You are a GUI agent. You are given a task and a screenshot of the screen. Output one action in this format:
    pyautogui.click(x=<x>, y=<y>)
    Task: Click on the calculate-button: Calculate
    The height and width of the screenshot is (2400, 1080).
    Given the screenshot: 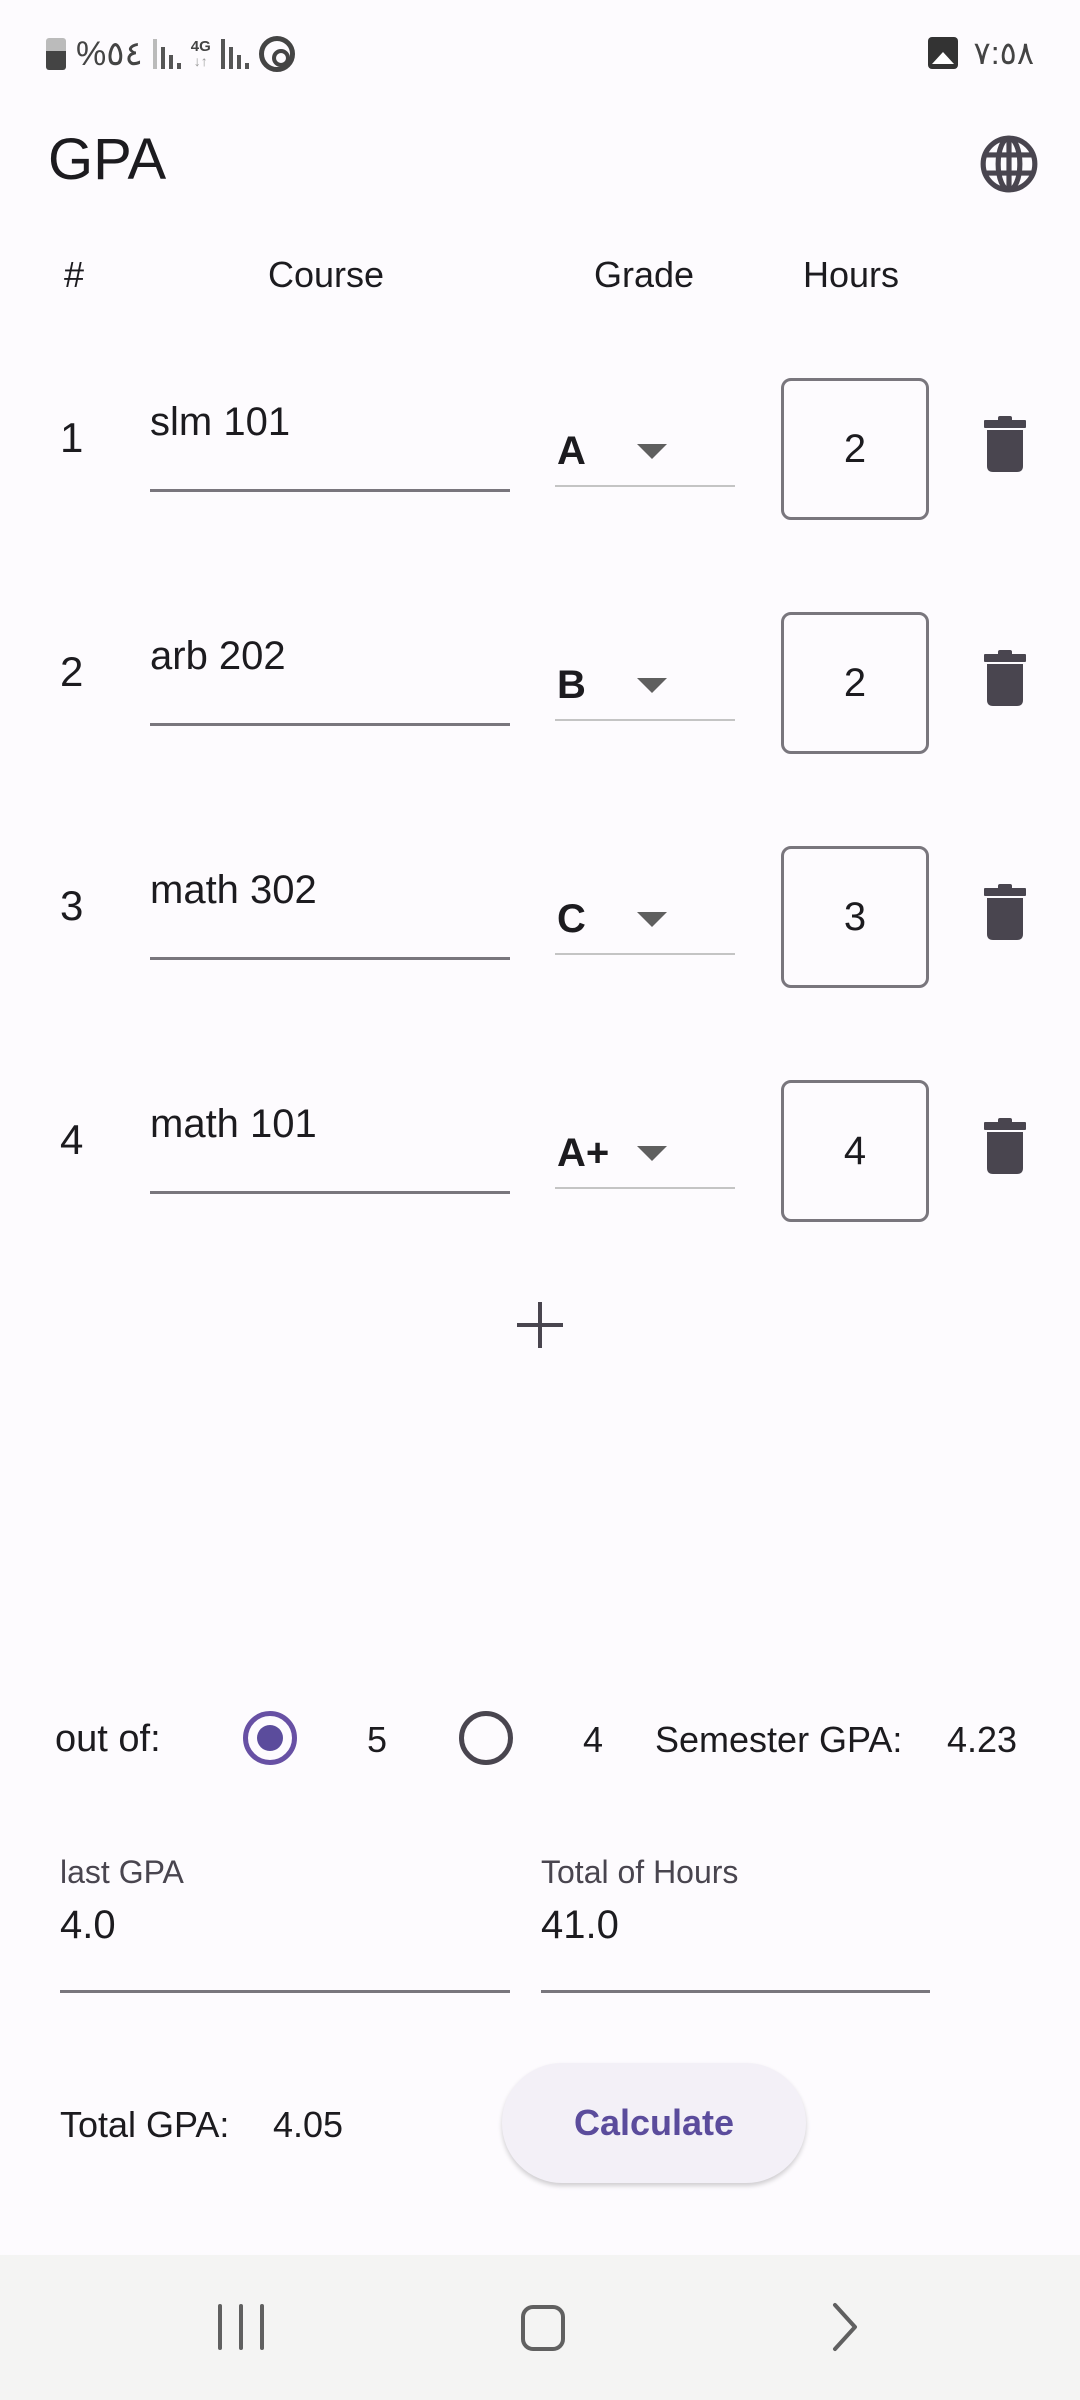 What is the action you would take?
    pyautogui.click(x=654, y=2123)
    